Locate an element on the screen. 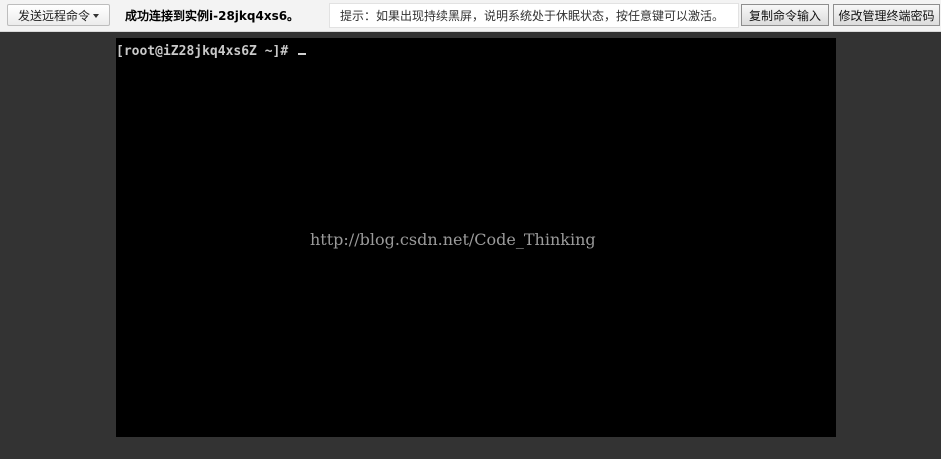 The height and width of the screenshot is (459, 941). send-remote-command-label: 发送远程命令 is located at coordinates (53, 15).